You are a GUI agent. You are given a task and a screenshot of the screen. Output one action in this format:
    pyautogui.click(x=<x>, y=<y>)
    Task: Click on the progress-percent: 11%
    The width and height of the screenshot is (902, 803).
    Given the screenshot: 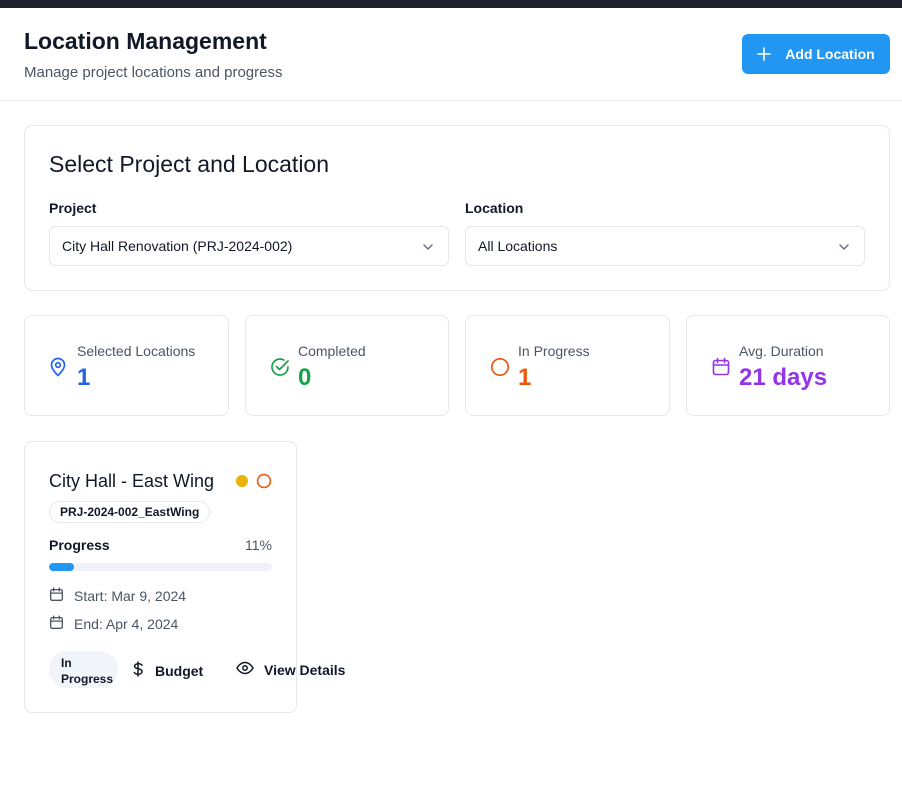 What is the action you would take?
    pyautogui.click(x=258, y=545)
    